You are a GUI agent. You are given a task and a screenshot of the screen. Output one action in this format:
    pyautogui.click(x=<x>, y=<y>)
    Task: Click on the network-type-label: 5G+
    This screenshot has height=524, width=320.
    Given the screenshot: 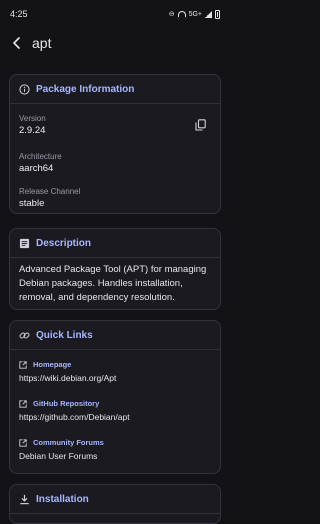 What is the action you would take?
    pyautogui.click(x=195, y=14)
    